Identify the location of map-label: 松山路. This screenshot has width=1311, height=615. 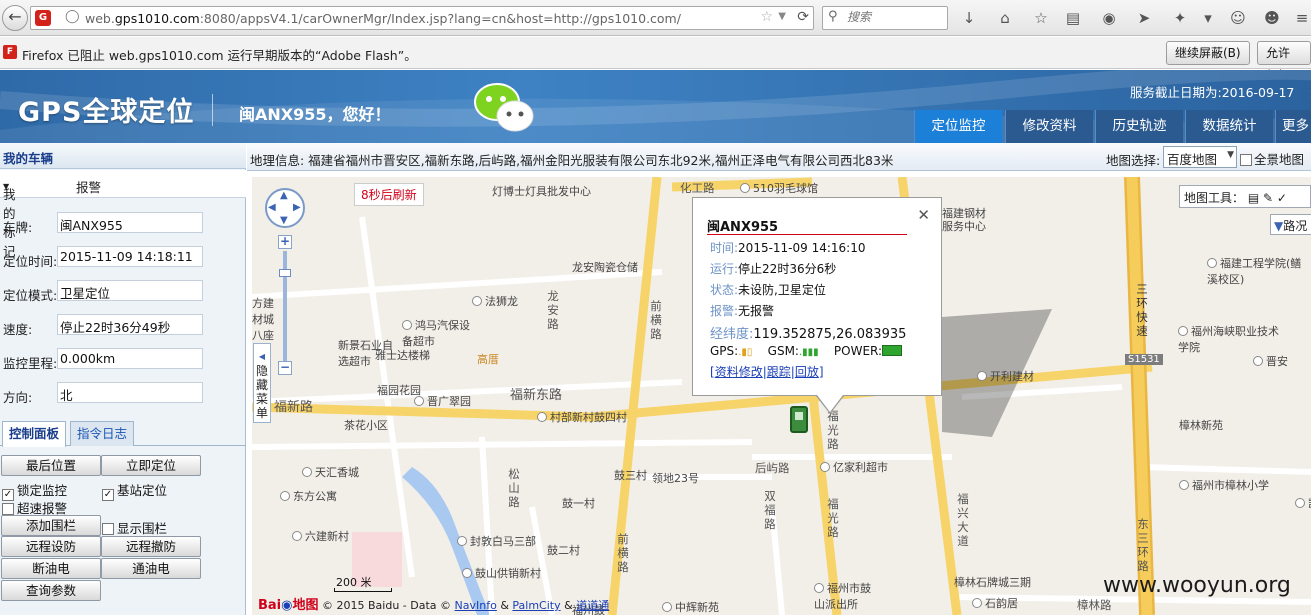
(514, 488).